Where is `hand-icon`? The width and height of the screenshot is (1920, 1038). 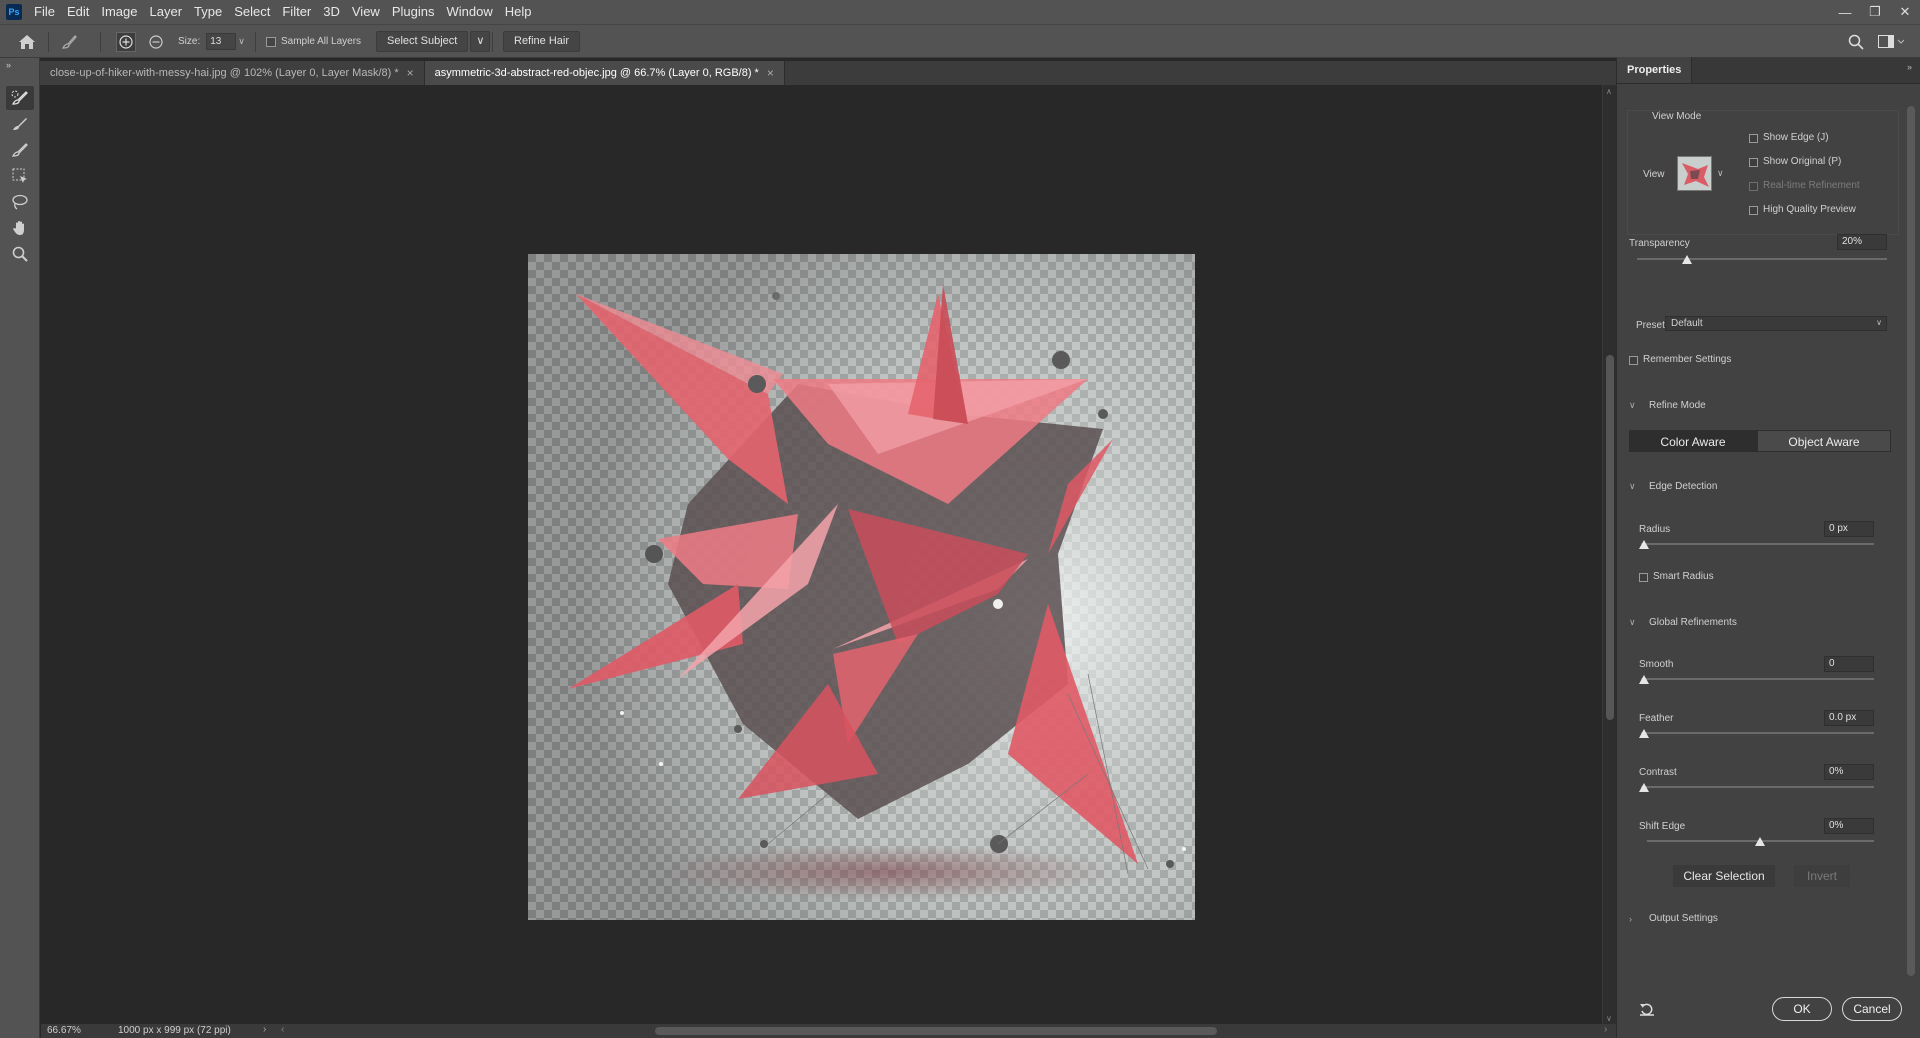
hand-icon is located at coordinates (20, 228).